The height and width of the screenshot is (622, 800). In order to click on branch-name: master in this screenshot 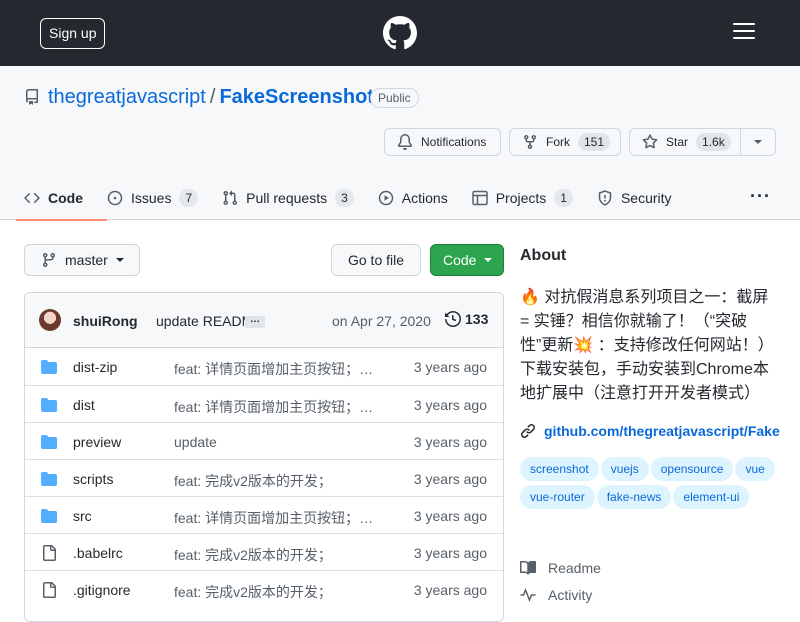, I will do `click(86, 260)`.